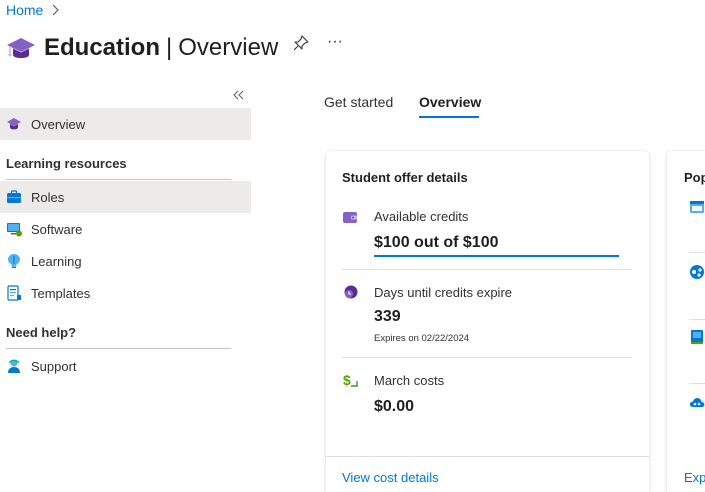 The width and height of the screenshot is (705, 492). What do you see at coordinates (350, 292) in the screenshot?
I see `clock-cloud-icon` at bounding box center [350, 292].